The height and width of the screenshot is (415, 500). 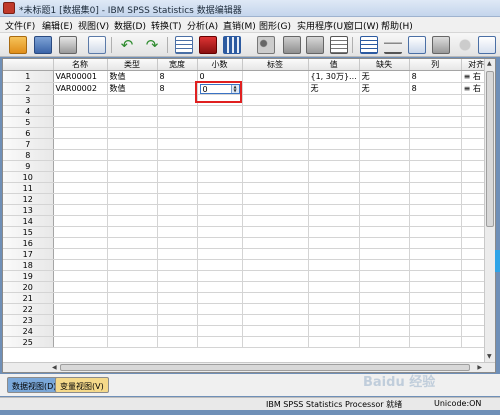 I want to click on tab-data-view: 数据视图(D), so click(x=34, y=385).